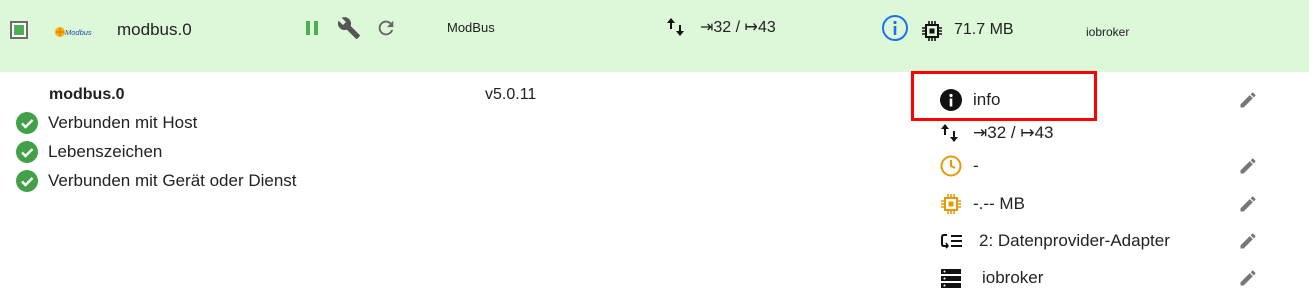 This screenshot has width=1309, height=296. I want to click on host-name: iobroker, so click(1108, 32).